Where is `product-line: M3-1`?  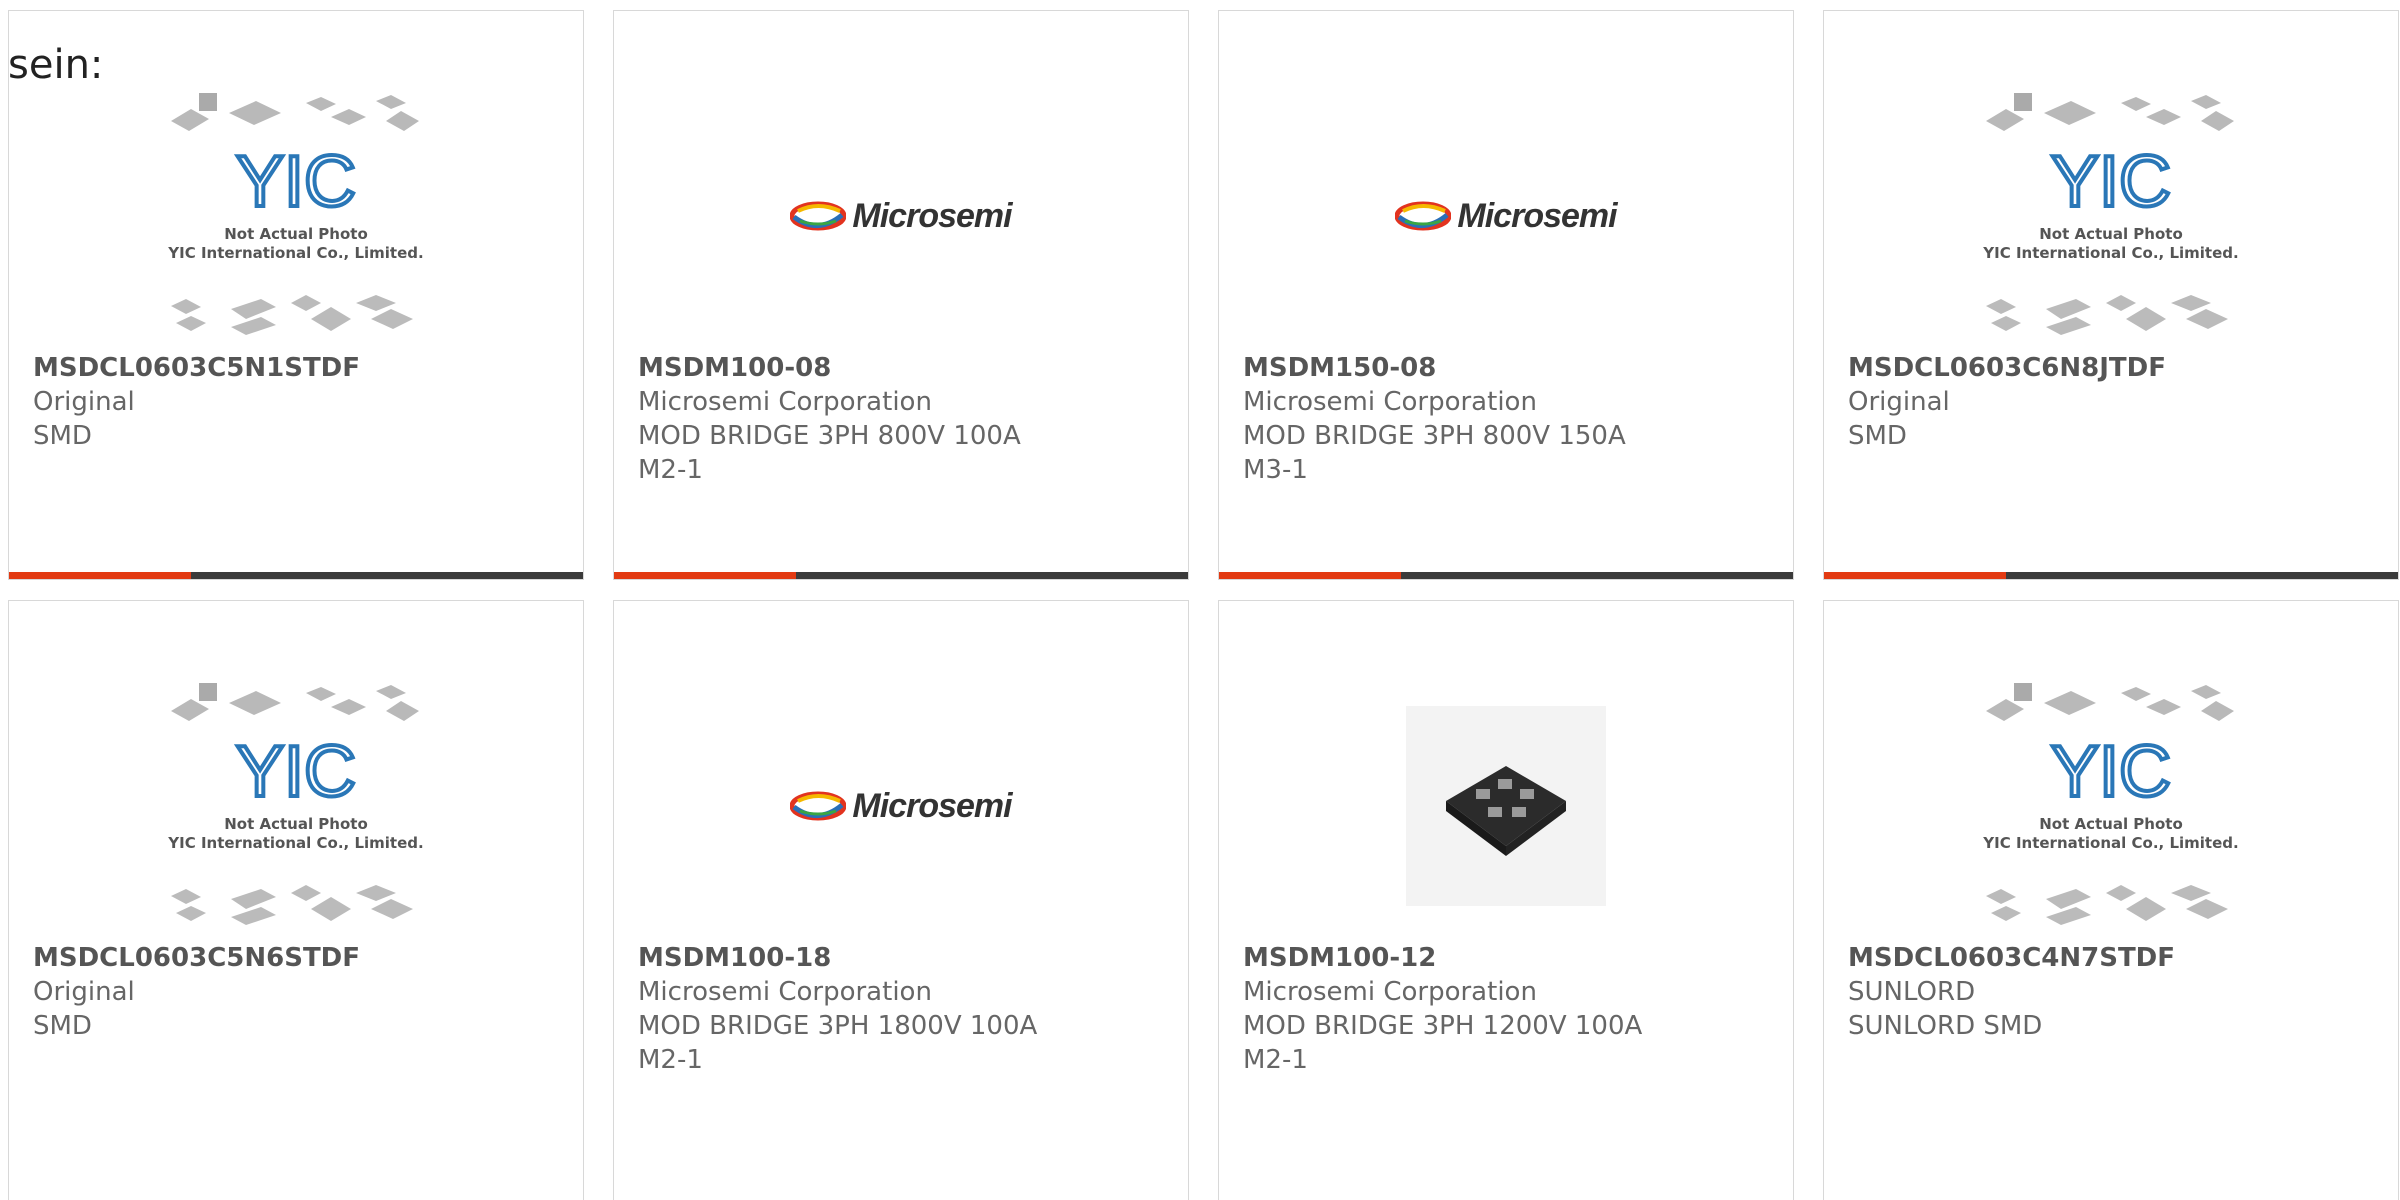
product-line: M3-1 is located at coordinates (1275, 470).